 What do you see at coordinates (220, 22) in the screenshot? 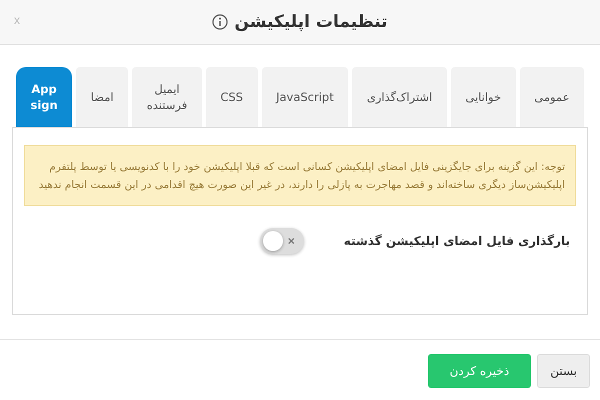
I see `info-icon` at bounding box center [220, 22].